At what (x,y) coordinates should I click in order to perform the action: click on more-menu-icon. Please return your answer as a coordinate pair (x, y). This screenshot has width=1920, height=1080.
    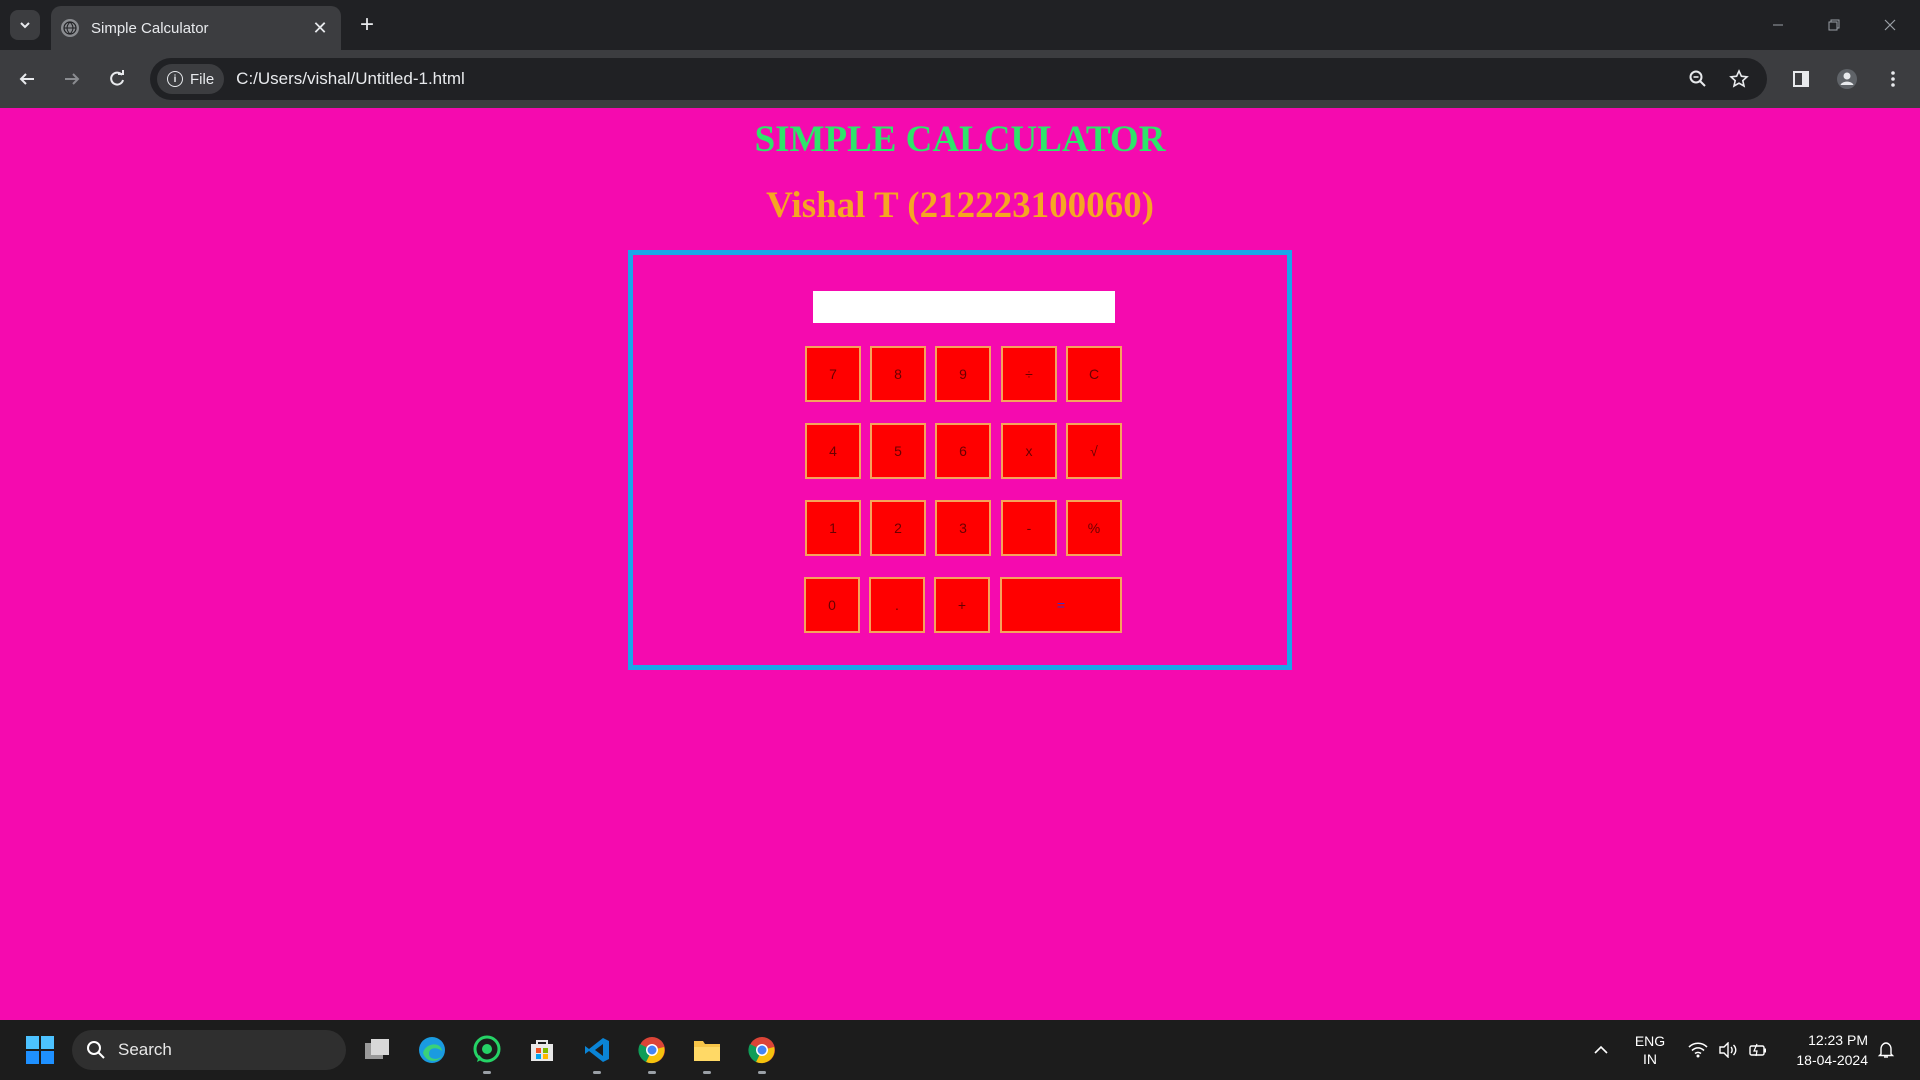
    Looking at the image, I should click on (1893, 79).